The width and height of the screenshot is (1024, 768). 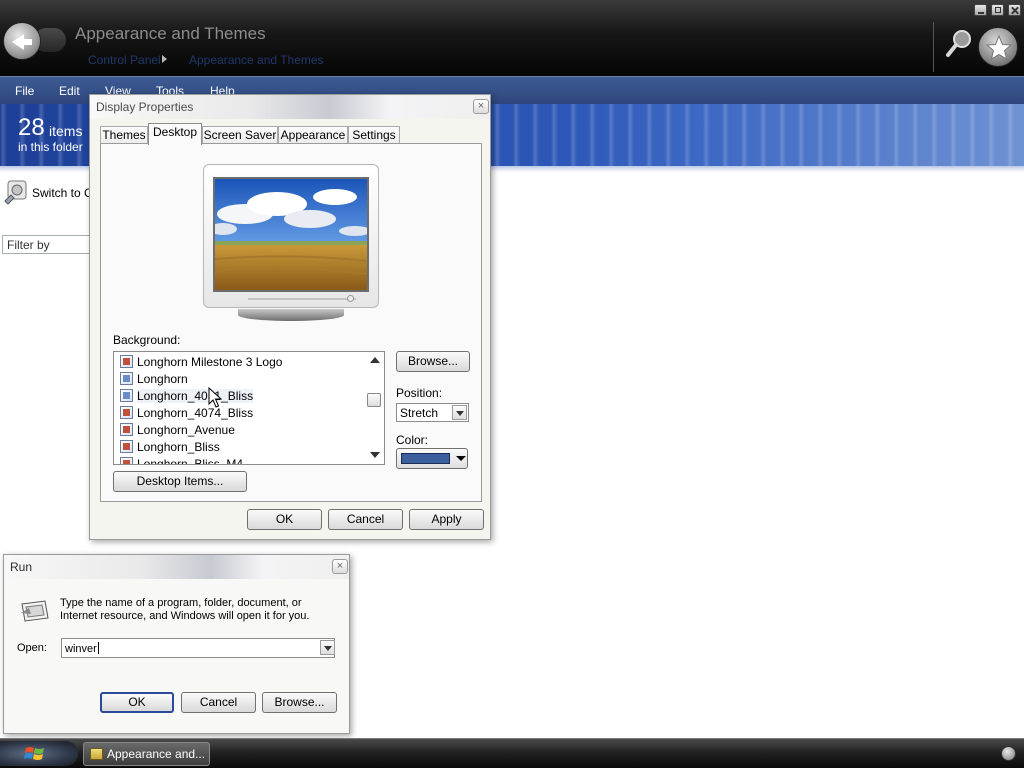 What do you see at coordinates (245, 412) in the screenshot?
I see `list-item: Longhorn_4074_Bliss` at bounding box center [245, 412].